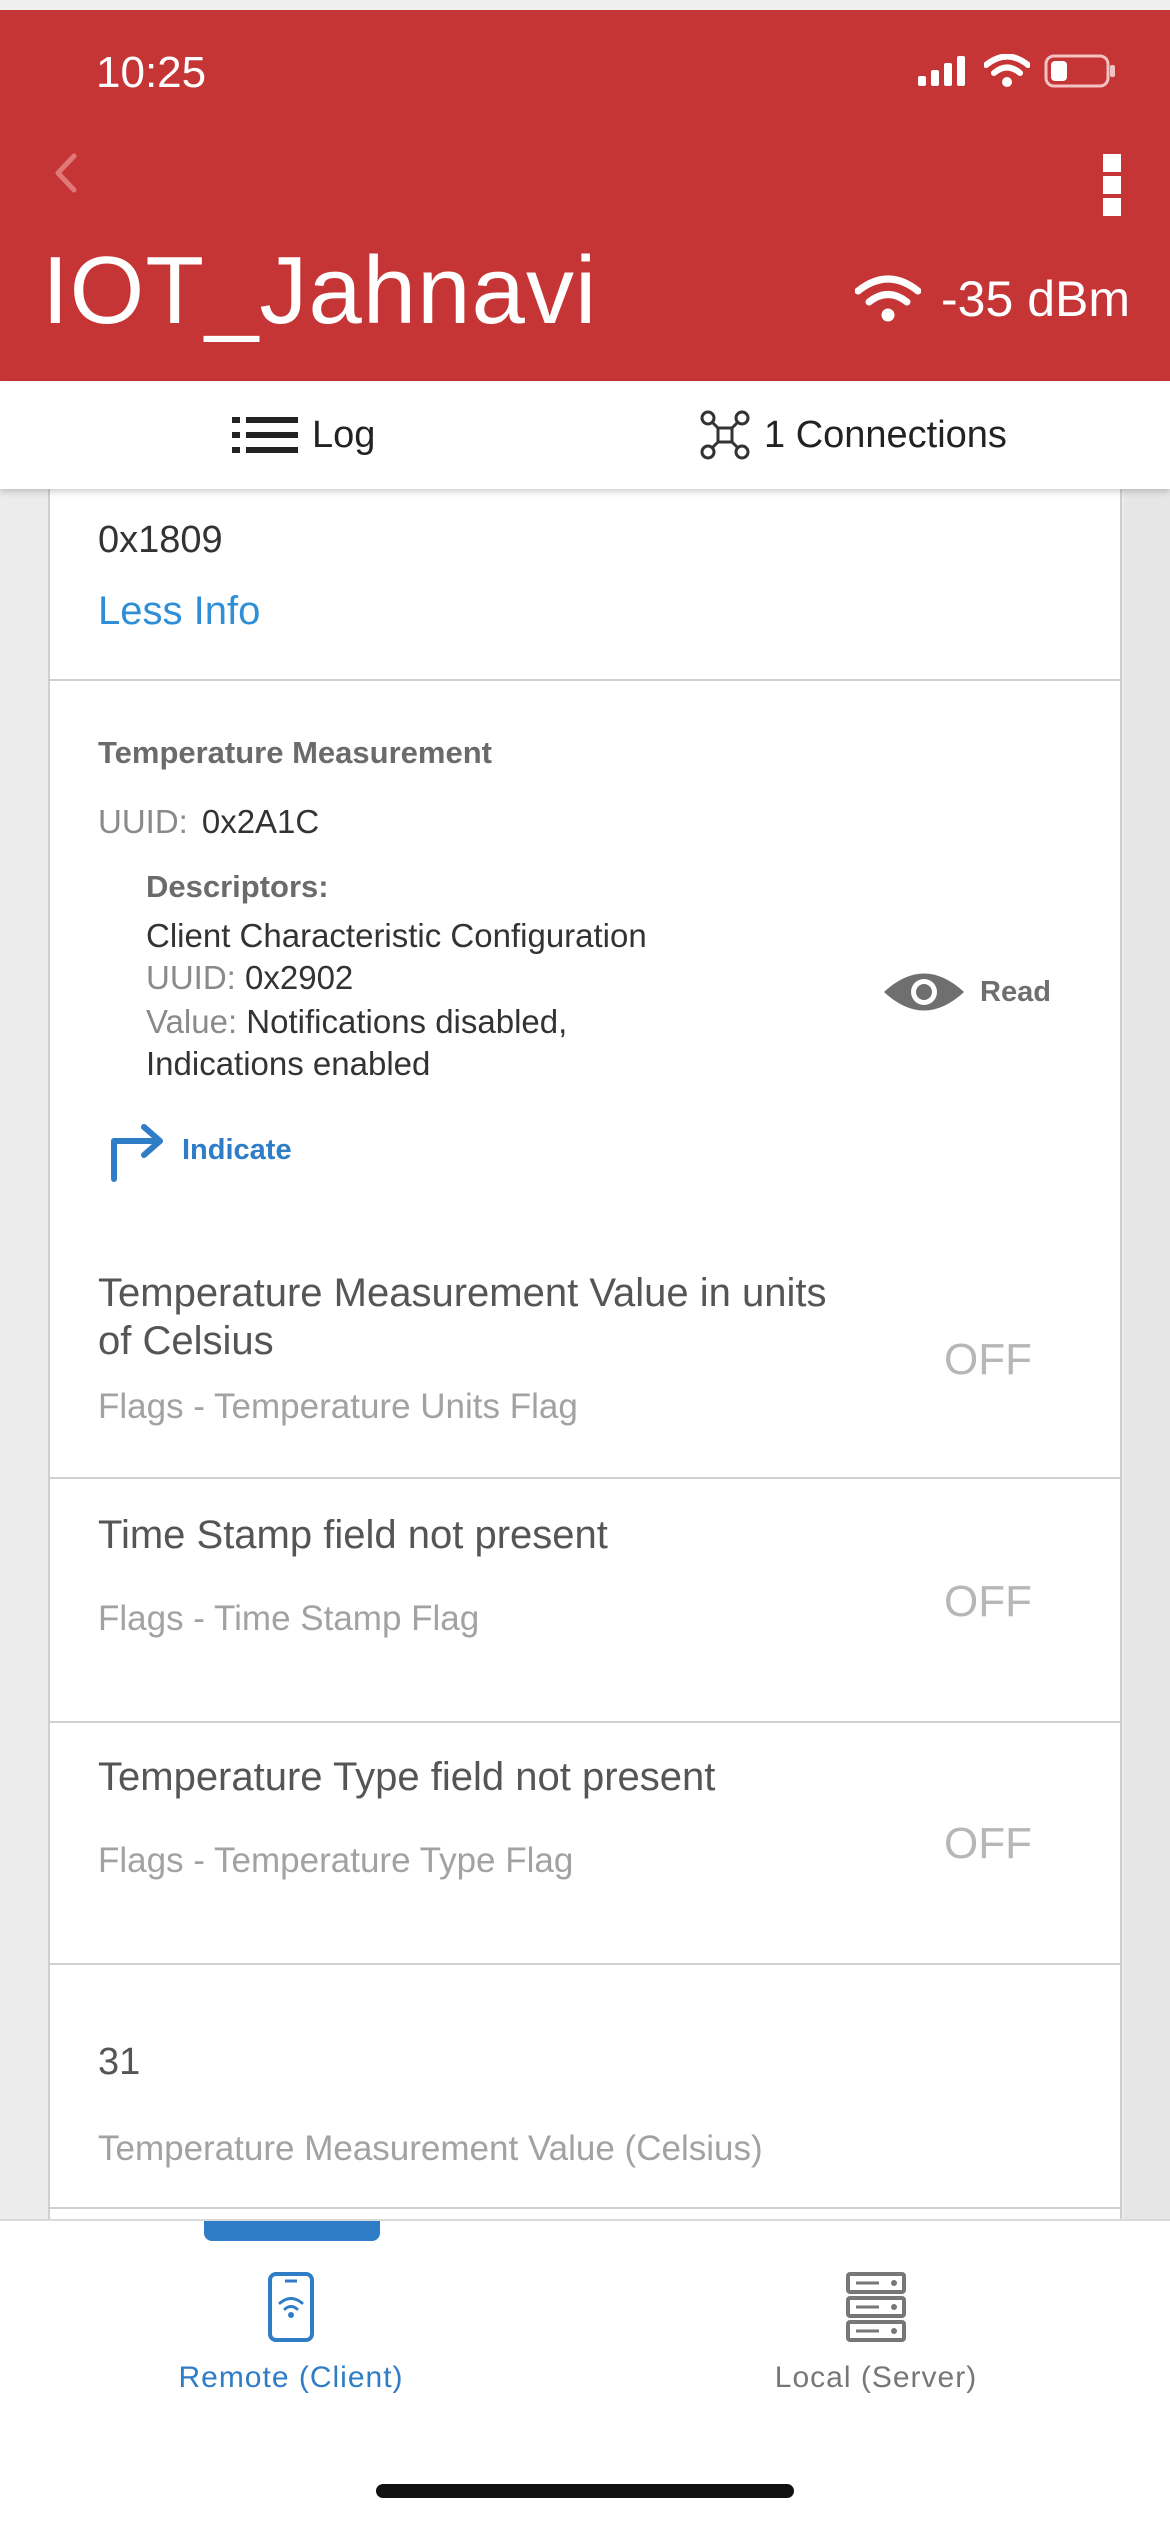 Image resolution: width=1170 pixels, height=2532 pixels. Describe the element at coordinates (585, 435) in the screenshot. I see `top-tab-bar: Log 1 Connections` at that location.